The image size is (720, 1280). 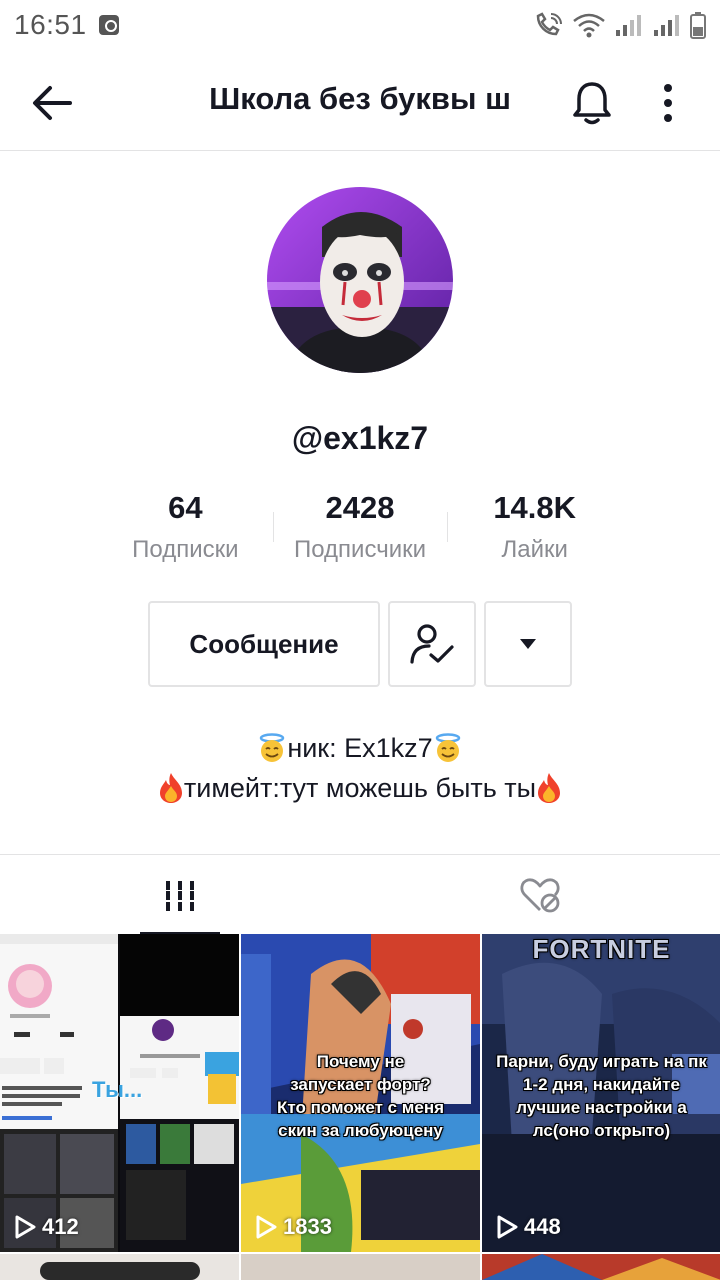 I want to click on video-view-count: 412, so click(x=46, y=1227).